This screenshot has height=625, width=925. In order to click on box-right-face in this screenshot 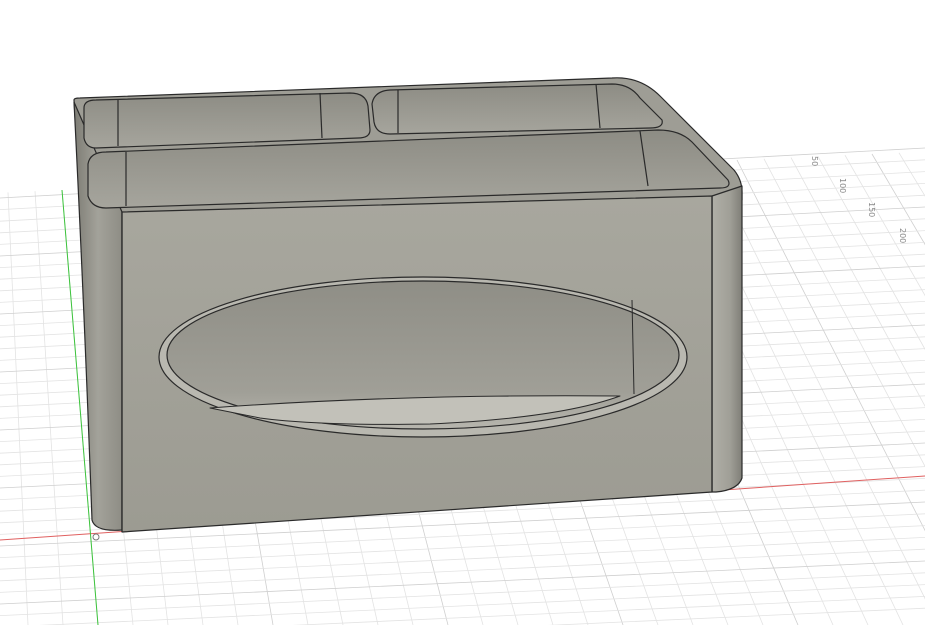, I will do `click(727, 339)`.